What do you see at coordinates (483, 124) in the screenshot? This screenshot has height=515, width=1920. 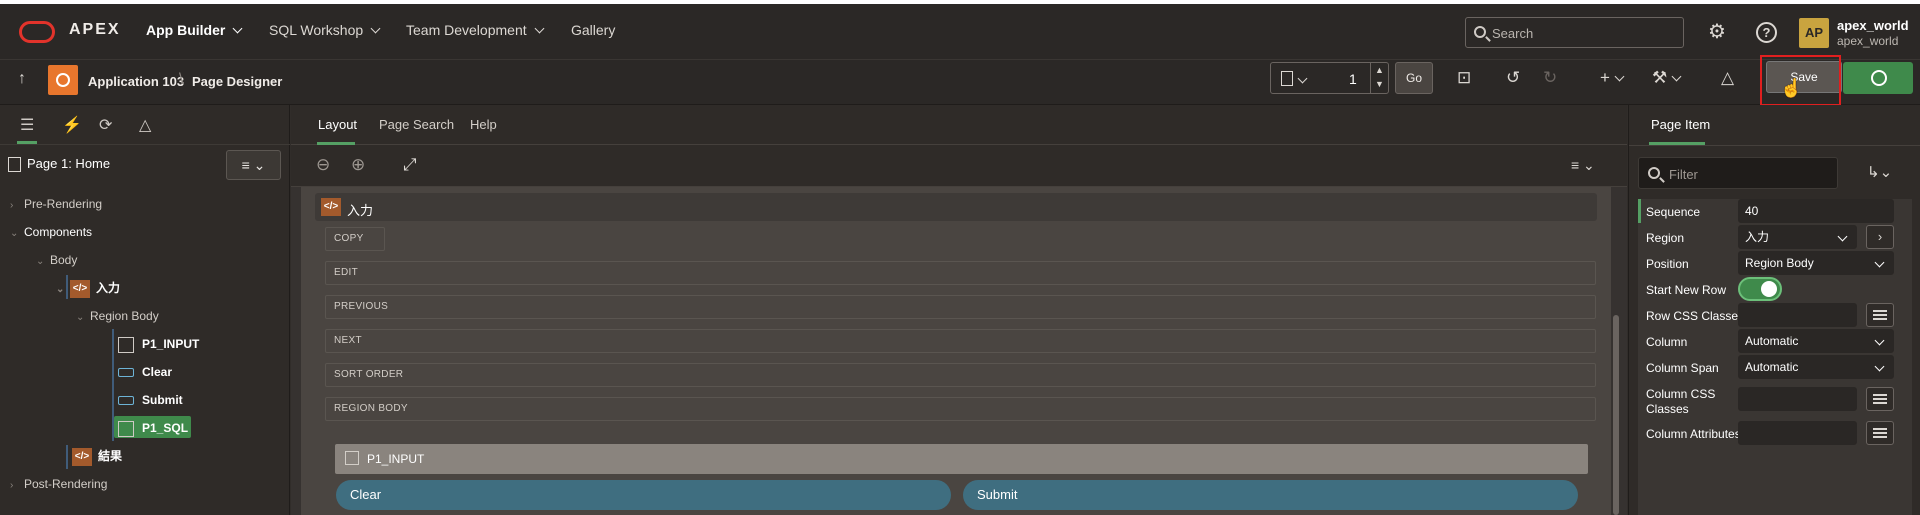 I see `tab-help: Help` at bounding box center [483, 124].